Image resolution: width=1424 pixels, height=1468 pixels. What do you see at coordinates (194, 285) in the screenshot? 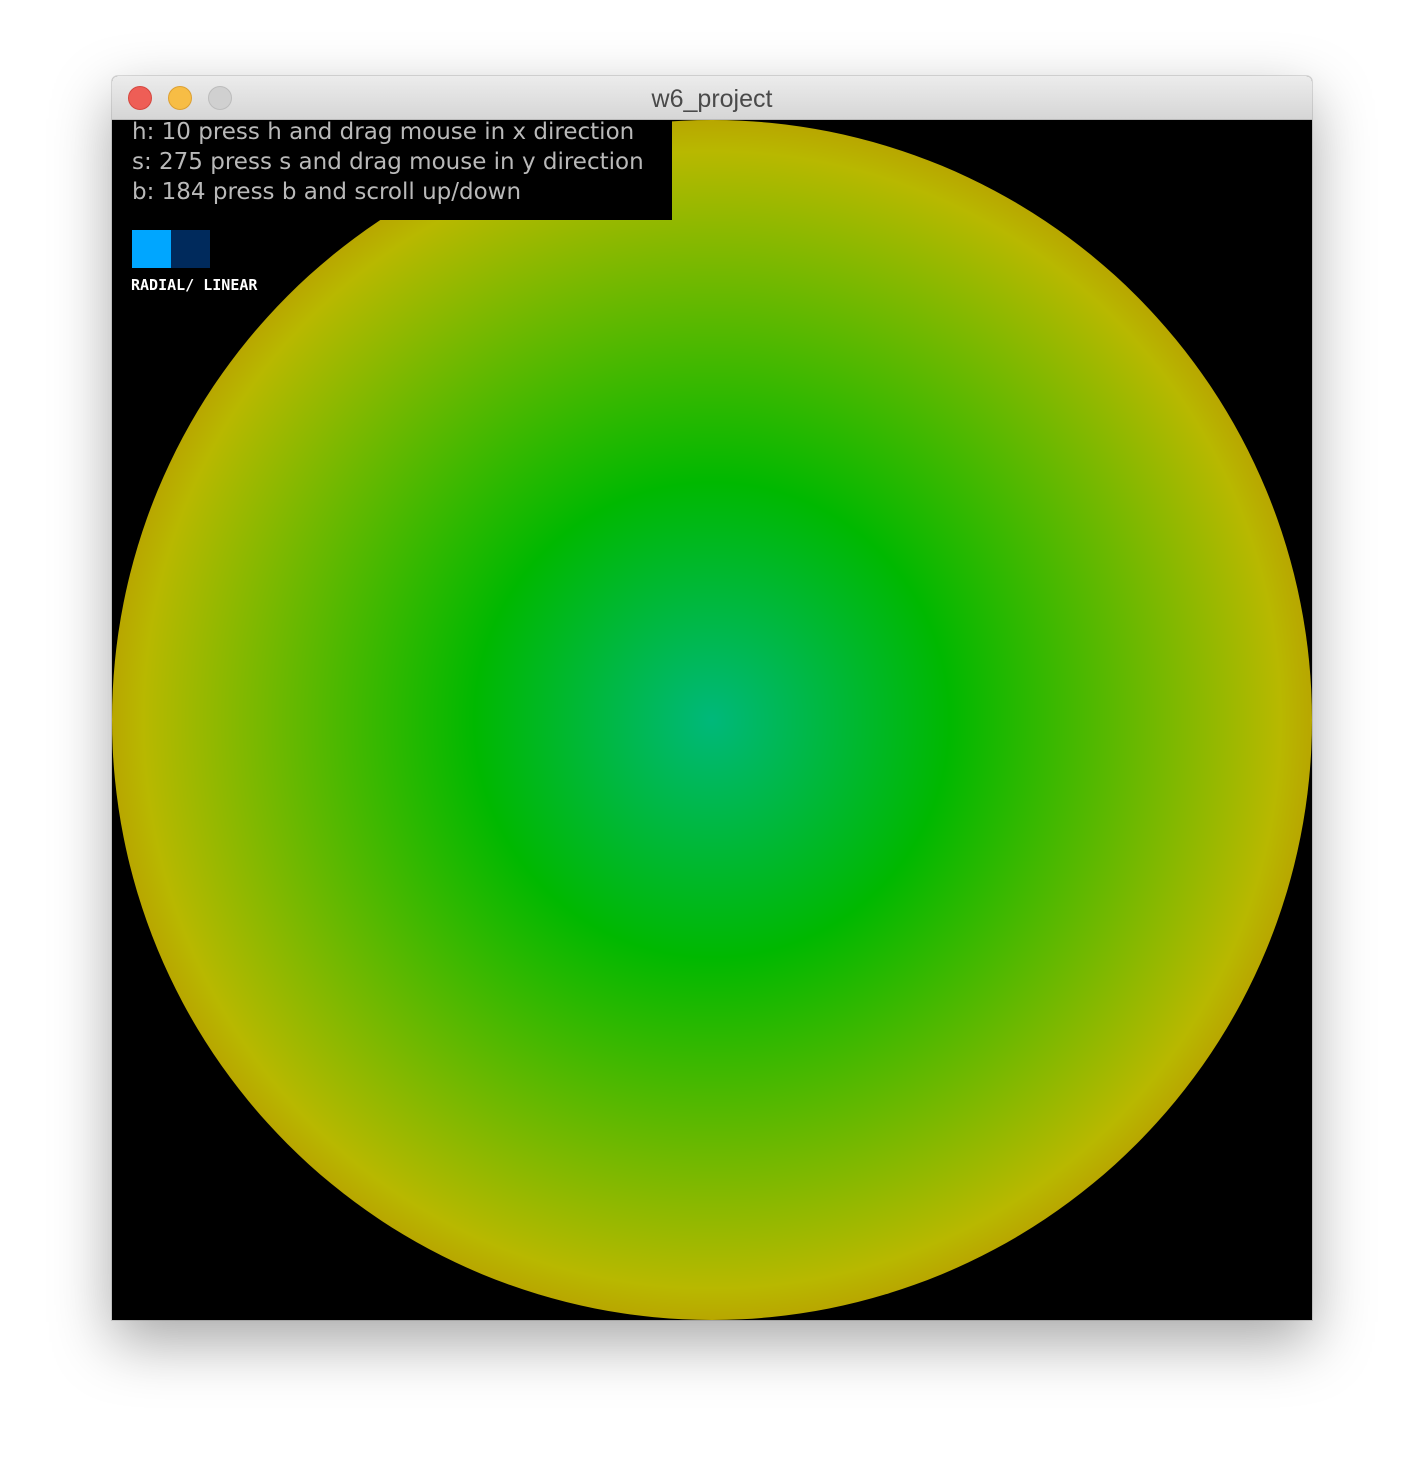
I see `toggle-label: RADIAL/ LINEAR` at bounding box center [194, 285].